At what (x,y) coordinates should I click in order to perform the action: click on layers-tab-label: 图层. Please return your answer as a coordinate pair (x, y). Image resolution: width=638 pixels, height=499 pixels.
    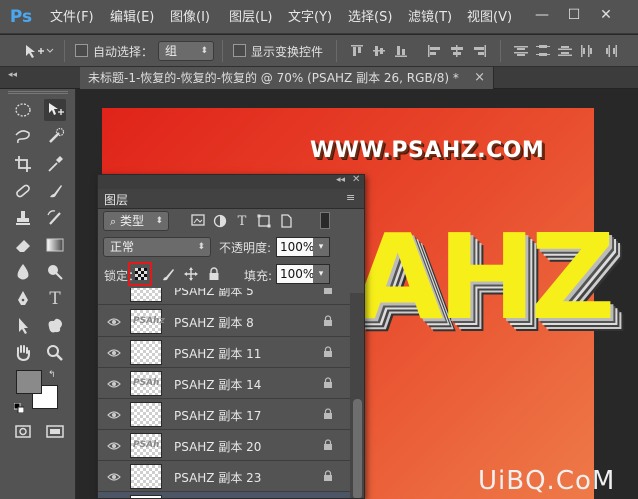
    Looking at the image, I should click on (116, 200).